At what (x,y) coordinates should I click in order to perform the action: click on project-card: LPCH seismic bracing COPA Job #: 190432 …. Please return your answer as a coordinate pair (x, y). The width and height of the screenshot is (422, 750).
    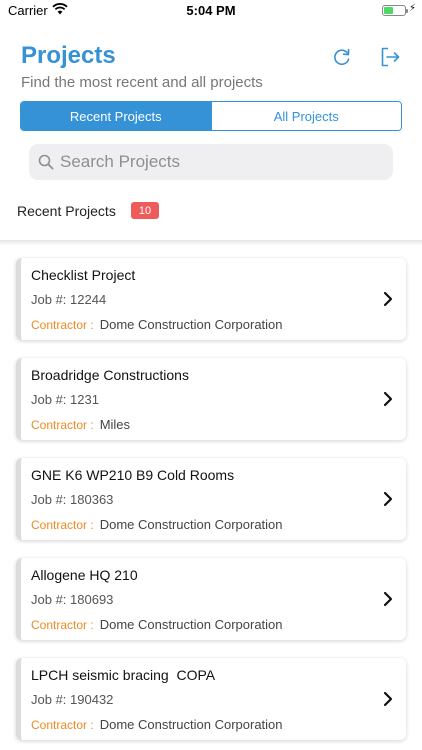
    Looking at the image, I should click on (211, 699).